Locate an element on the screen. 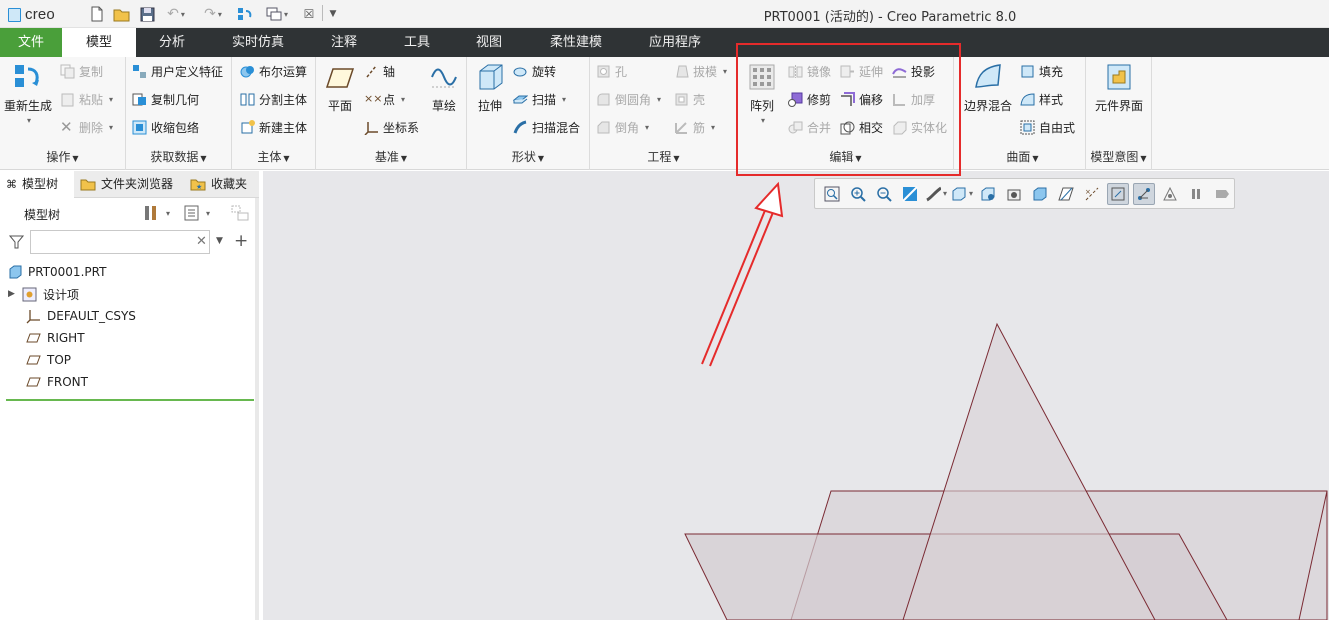  split-body-button: 分割主体 is located at coordinates (273, 99).